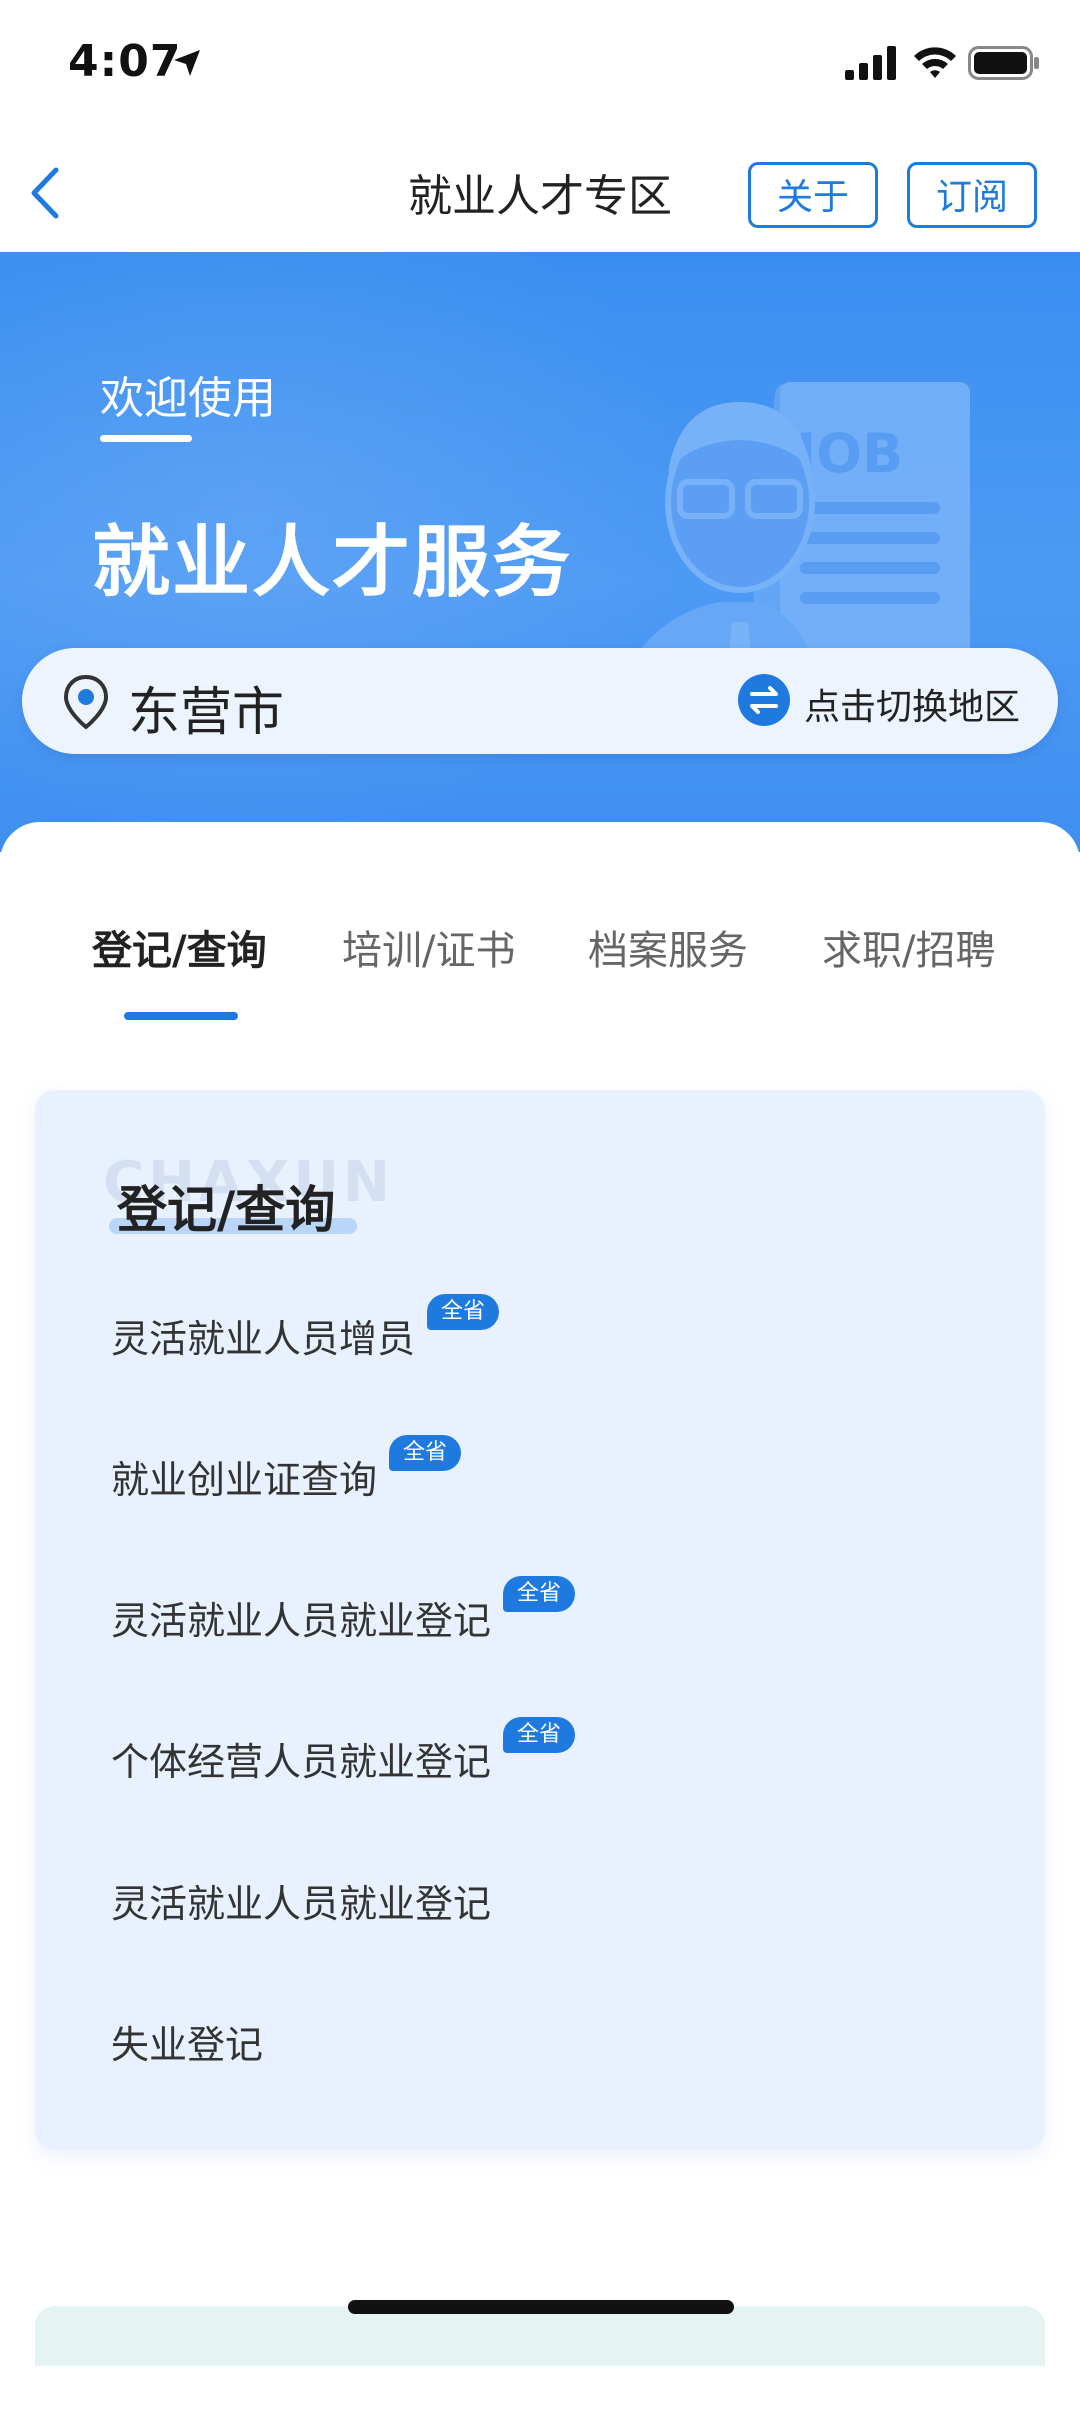  Describe the element at coordinates (86, 704) in the screenshot. I see `location-pin-icon` at that location.